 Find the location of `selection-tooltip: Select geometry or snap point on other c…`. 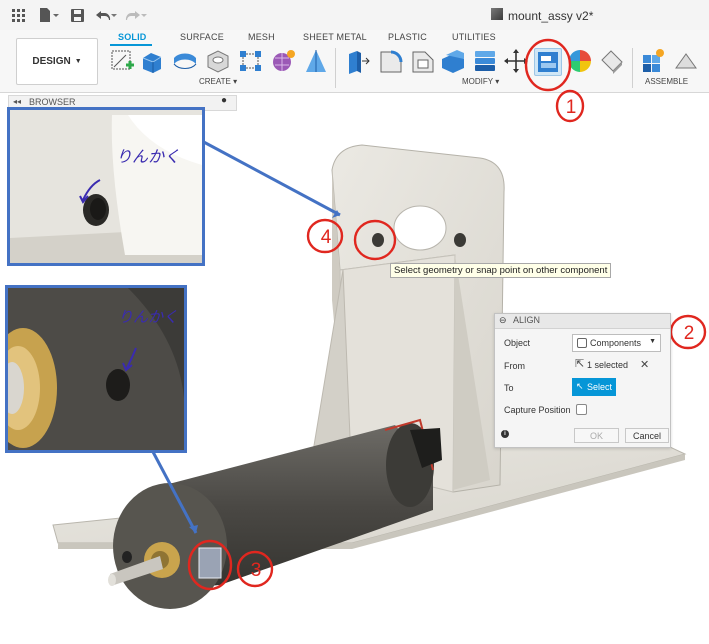

selection-tooltip: Select geometry or snap point on other c… is located at coordinates (501, 270).